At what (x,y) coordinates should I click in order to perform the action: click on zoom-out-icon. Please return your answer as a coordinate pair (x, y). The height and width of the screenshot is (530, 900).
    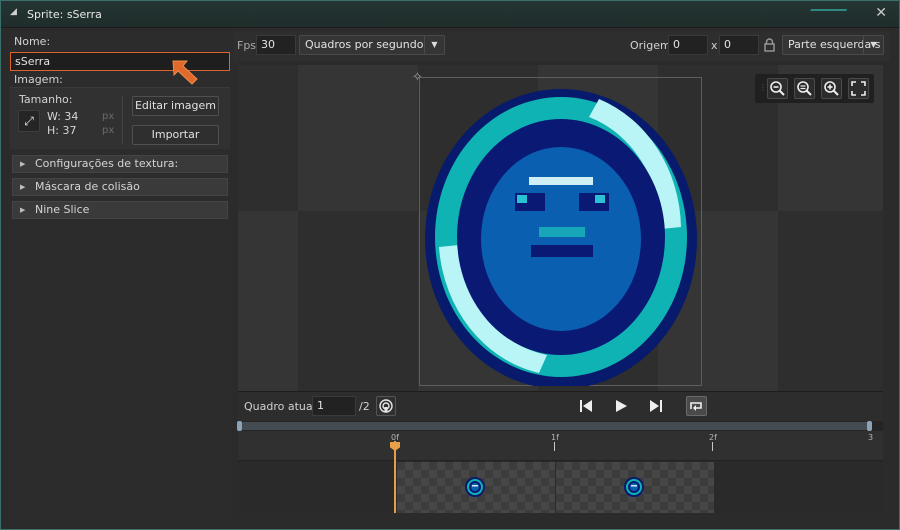
    Looking at the image, I should click on (777, 88).